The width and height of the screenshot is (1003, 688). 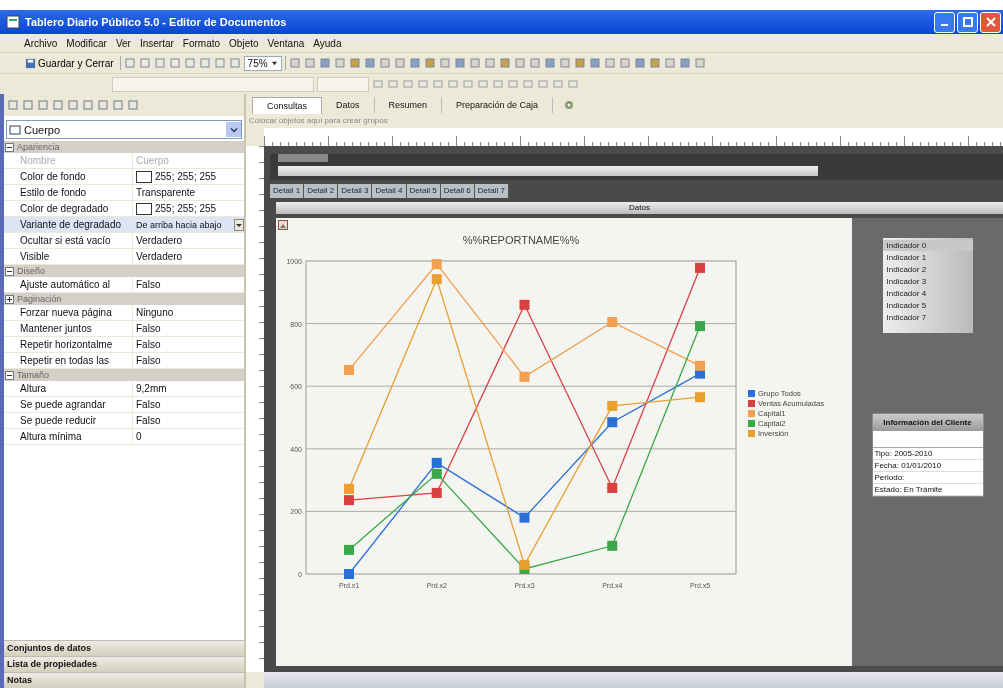 What do you see at coordinates (9, 299) in the screenshot?
I see `expand-icon` at bounding box center [9, 299].